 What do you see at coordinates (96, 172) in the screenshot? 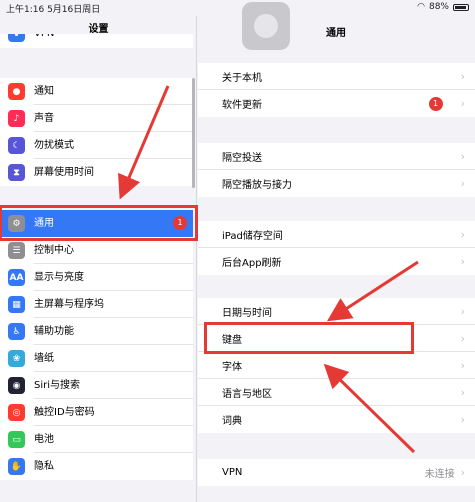
I see `sidebar-item-hourglass: ⧗ 屏幕使用时间` at bounding box center [96, 172].